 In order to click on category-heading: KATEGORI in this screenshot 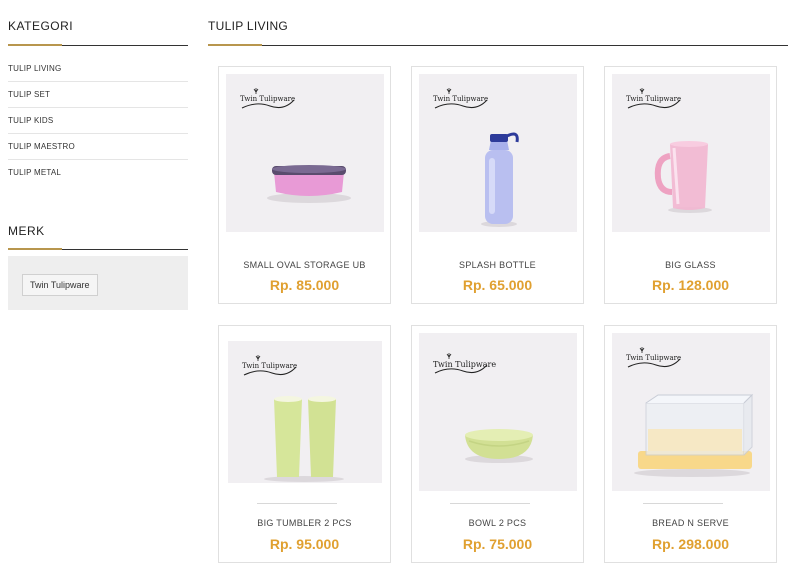, I will do `click(41, 26)`.